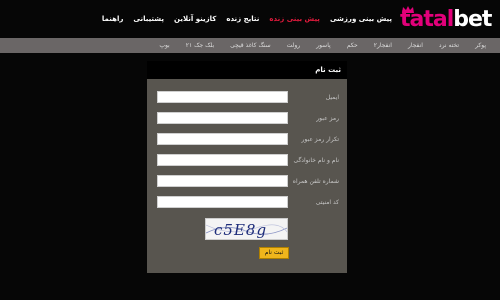 The height and width of the screenshot is (300, 500). I want to click on category-crash: انفجار, so click(415, 45).